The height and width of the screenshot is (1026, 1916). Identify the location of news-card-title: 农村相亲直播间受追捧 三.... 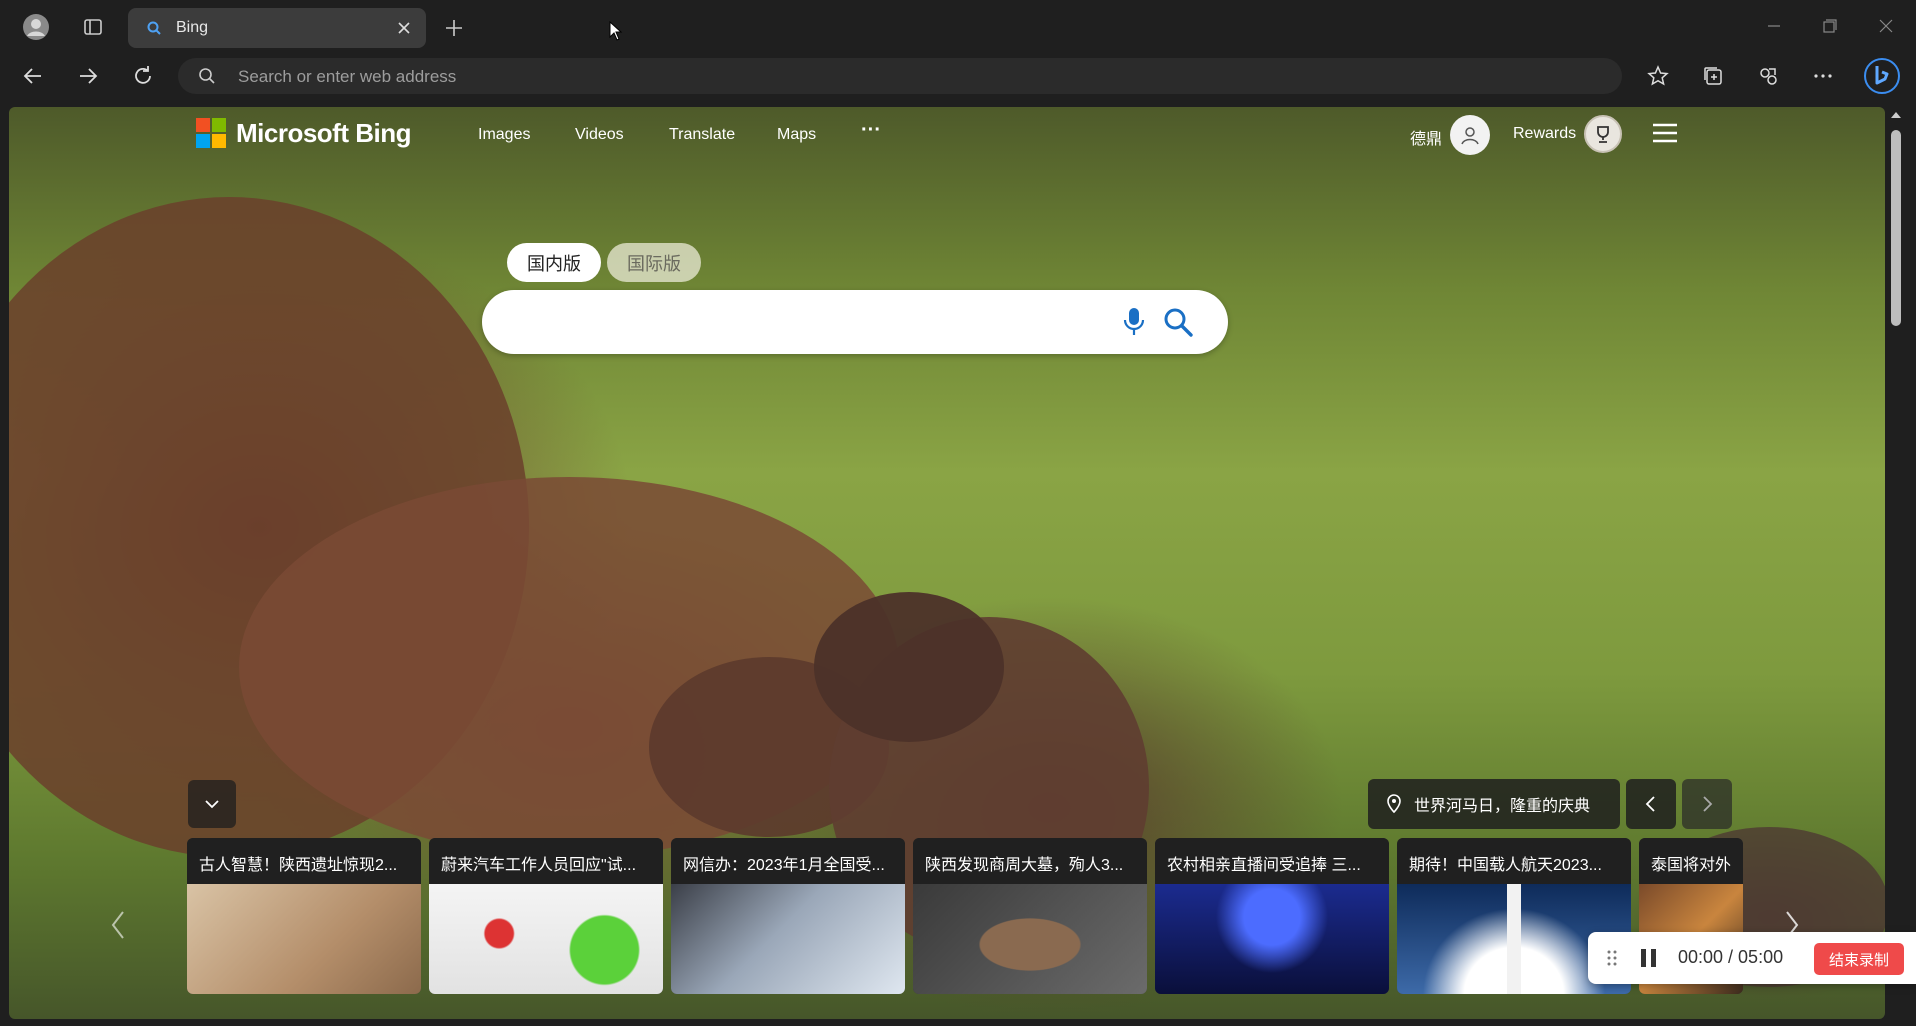
(1272, 861).